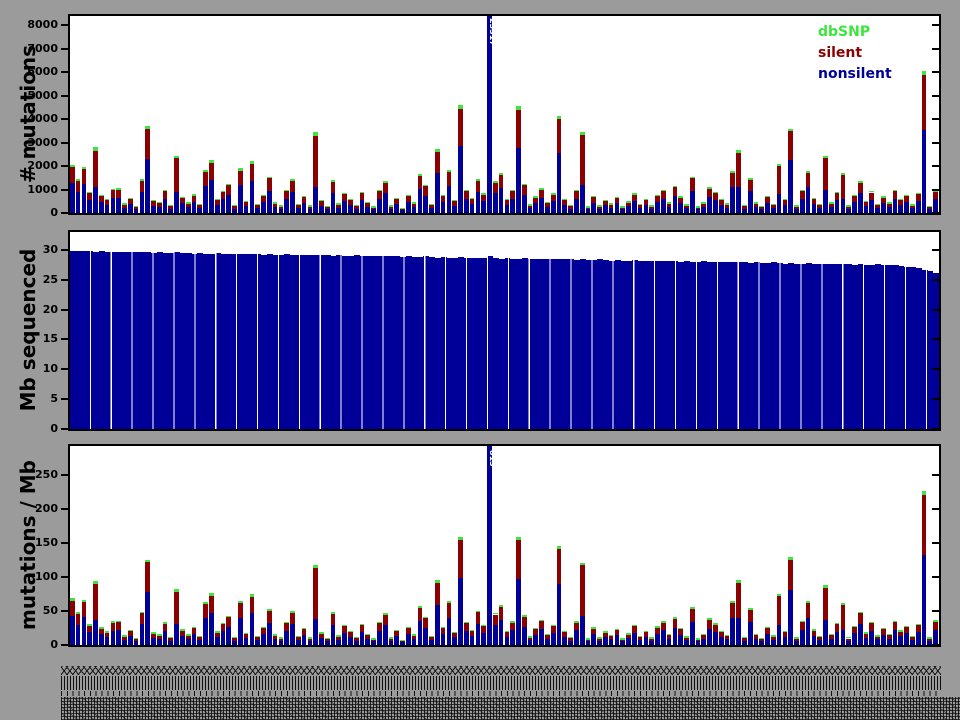 This screenshot has width=960, height=720. I want to click on y-tick-label: 30, so click(50, 249).